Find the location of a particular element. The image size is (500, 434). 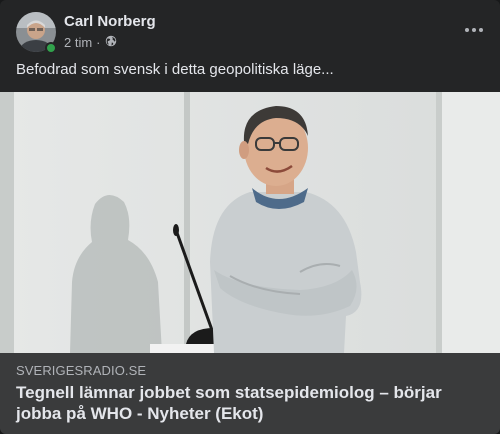

globe-icon is located at coordinates (111, 43).